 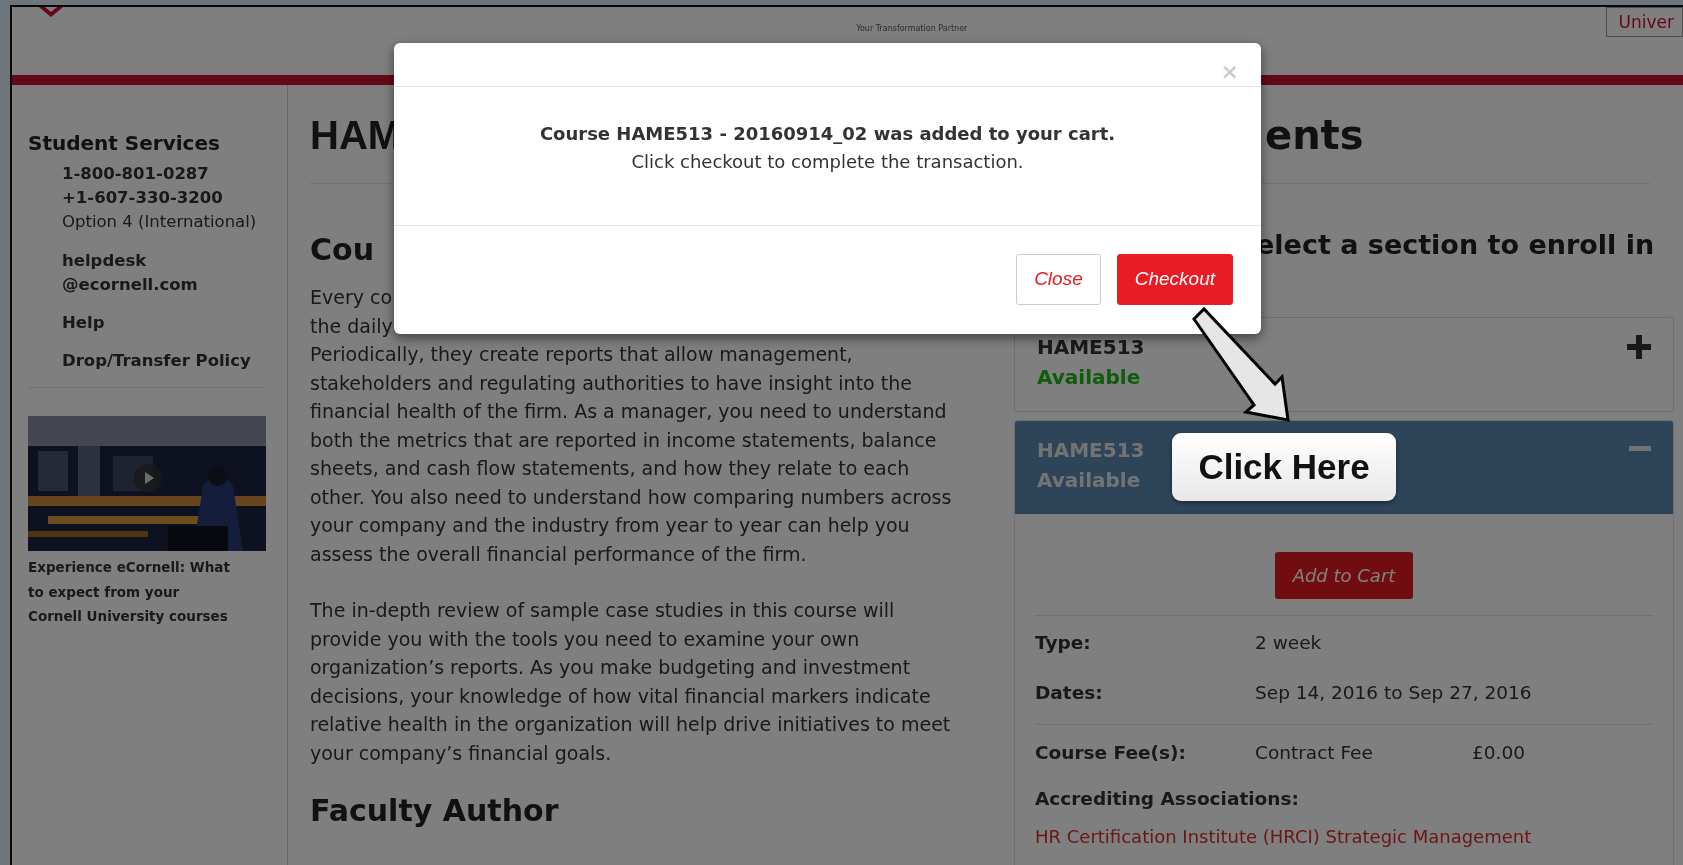 I want to click on modal-message: Course HAME513 - 20160914_02 was added to your cart., so click(x=827, y=134).